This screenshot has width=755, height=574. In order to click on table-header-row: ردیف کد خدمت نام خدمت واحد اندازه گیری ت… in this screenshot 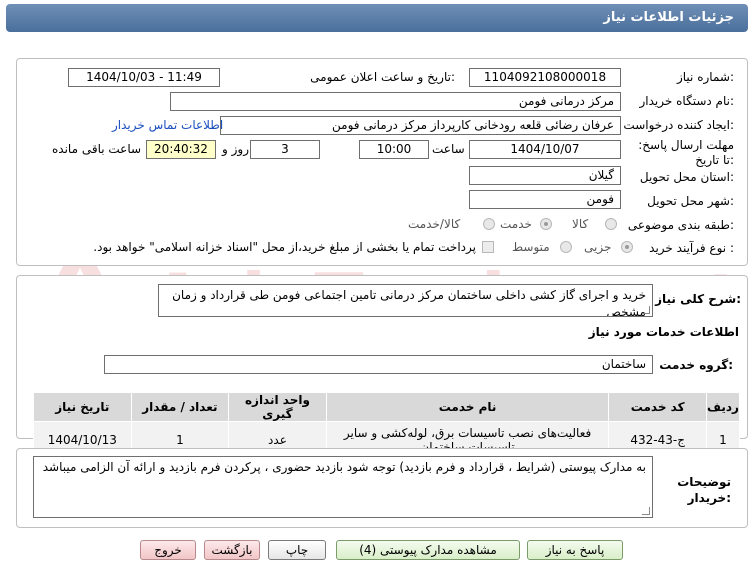, I will do `click(387, 407)`.